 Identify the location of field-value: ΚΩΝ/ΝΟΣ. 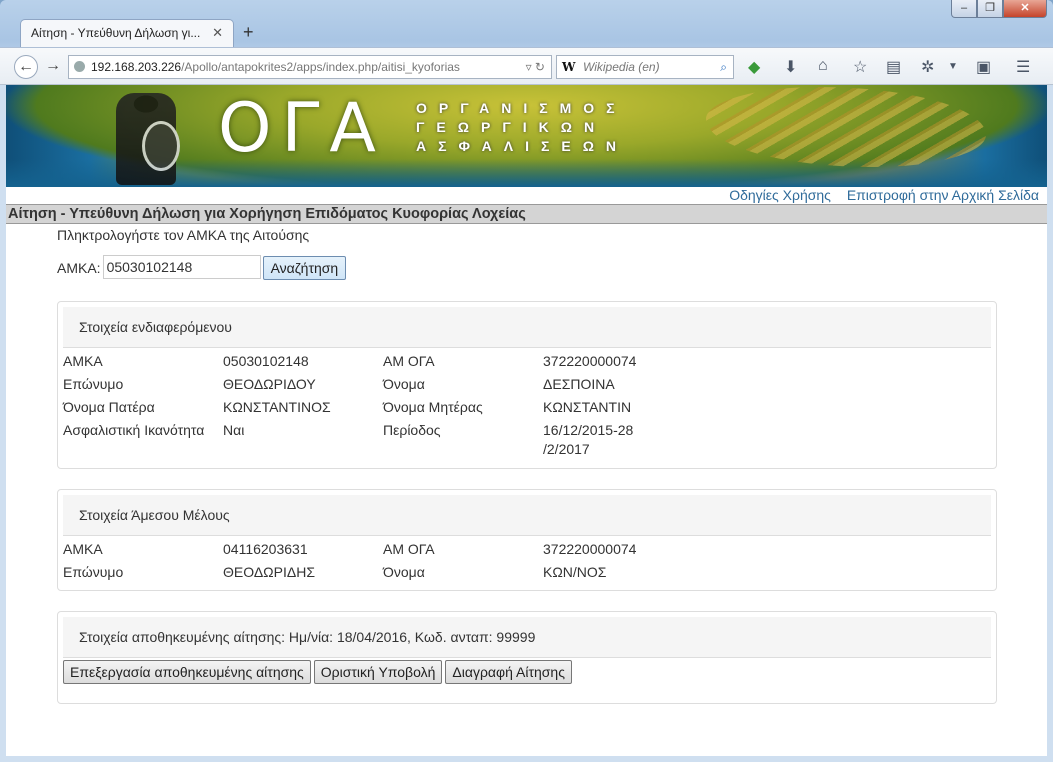
(575, 572).